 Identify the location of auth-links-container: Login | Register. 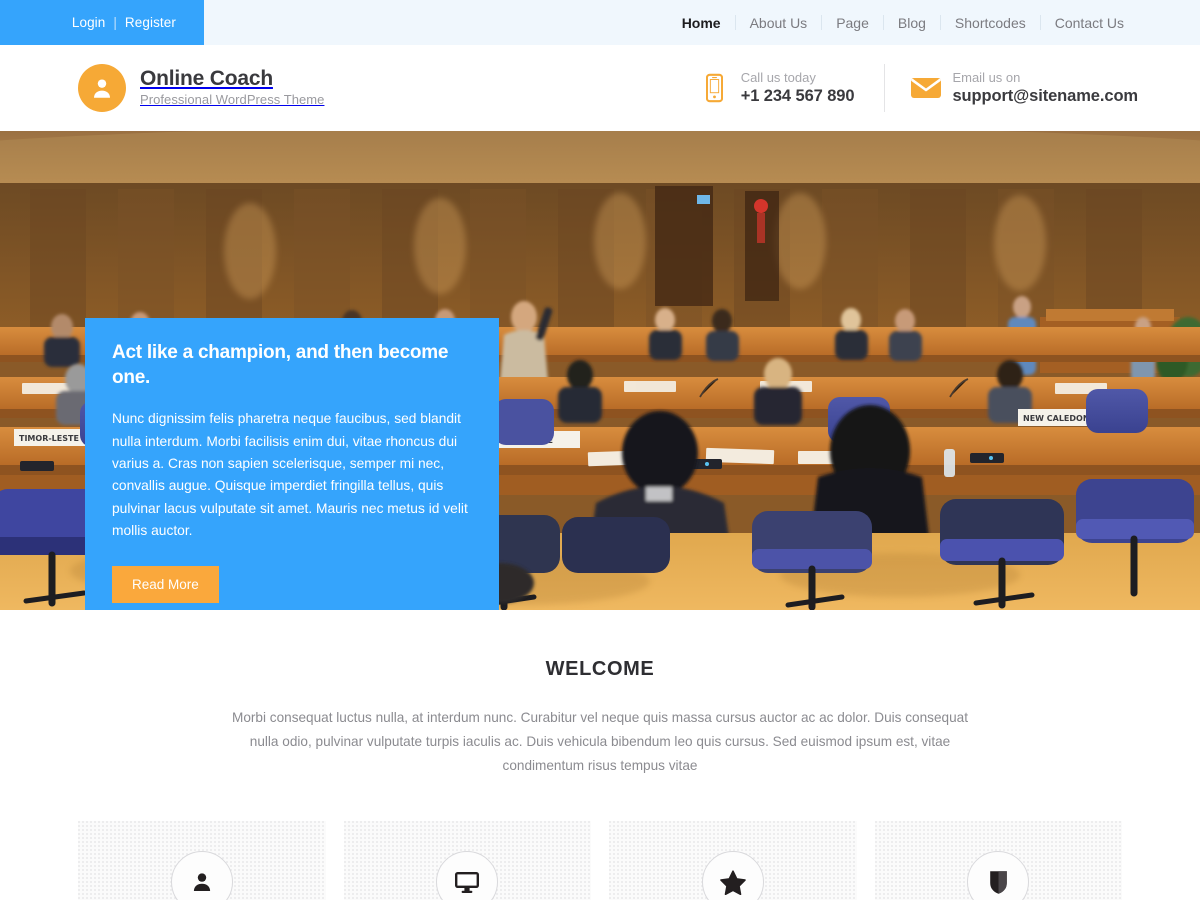
(102, 22).